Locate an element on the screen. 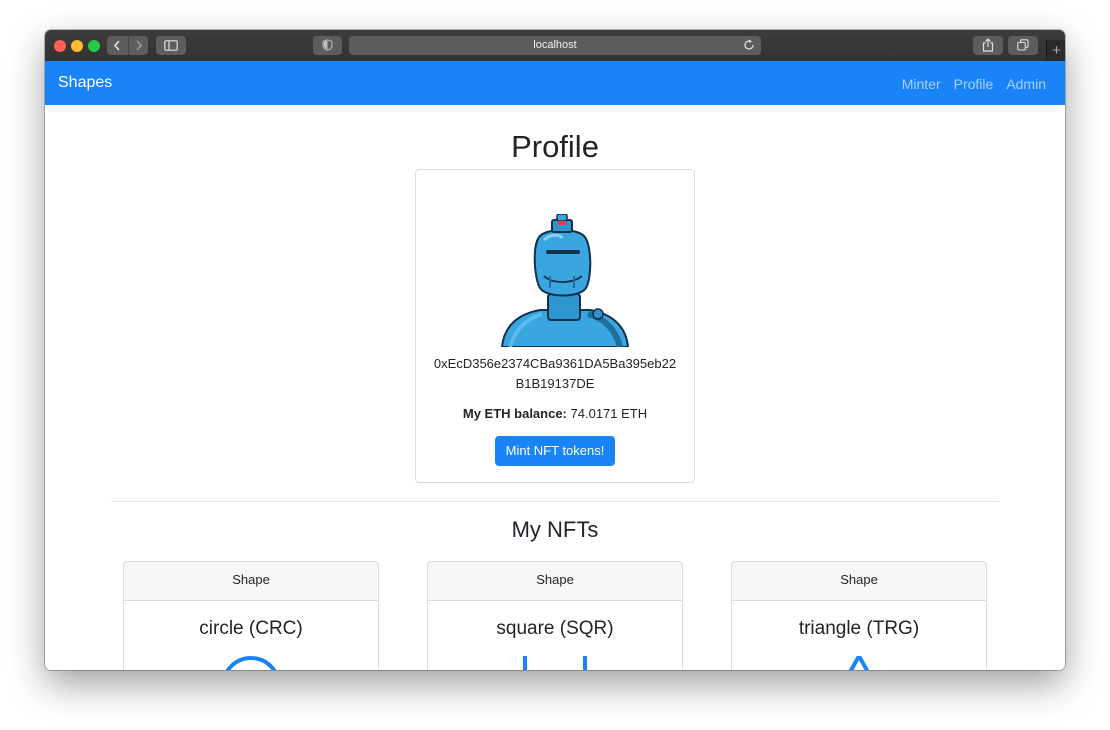  new-tab-button: + is located at coordinates (1055, 50).